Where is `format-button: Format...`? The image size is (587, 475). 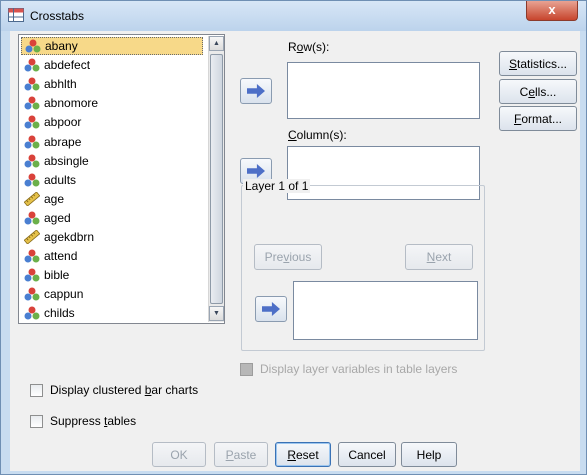 format-button: Format... is located at coordinates (538, 118).